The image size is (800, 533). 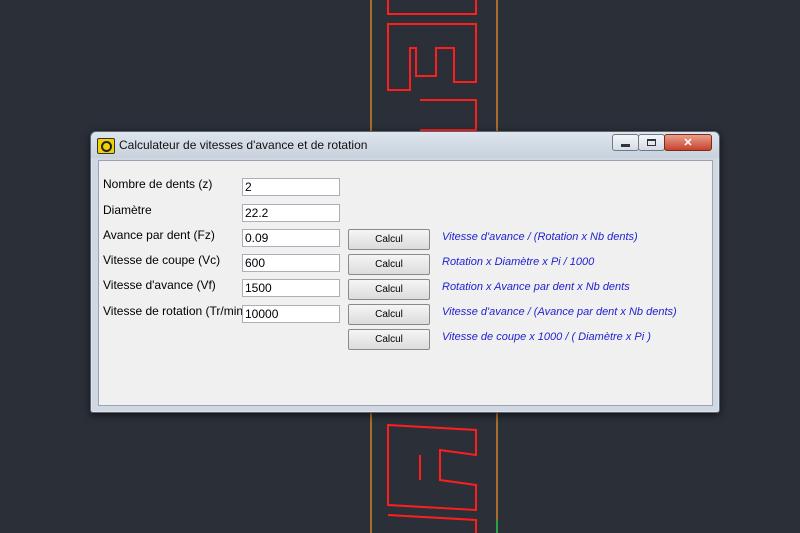 I want to click on vitesse-de-rotation-field, so click(x=291, y=314).